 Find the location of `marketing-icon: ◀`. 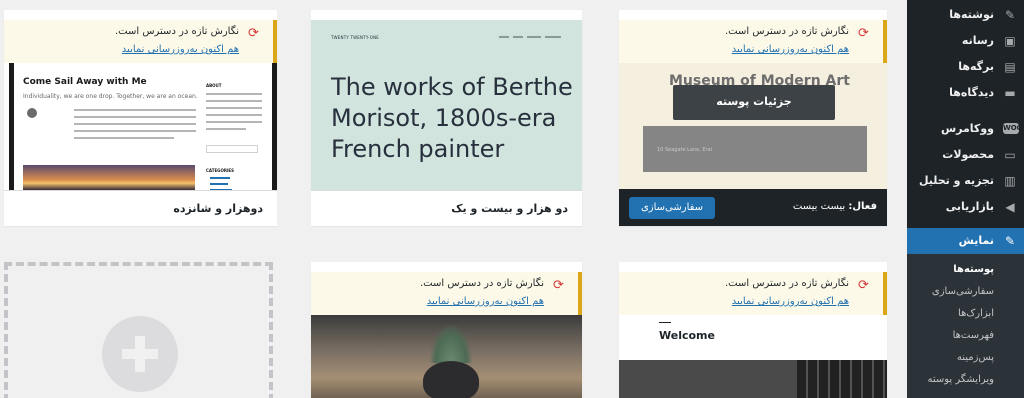

marketing-icon: ◀ is located at coordinates (1010, 207).